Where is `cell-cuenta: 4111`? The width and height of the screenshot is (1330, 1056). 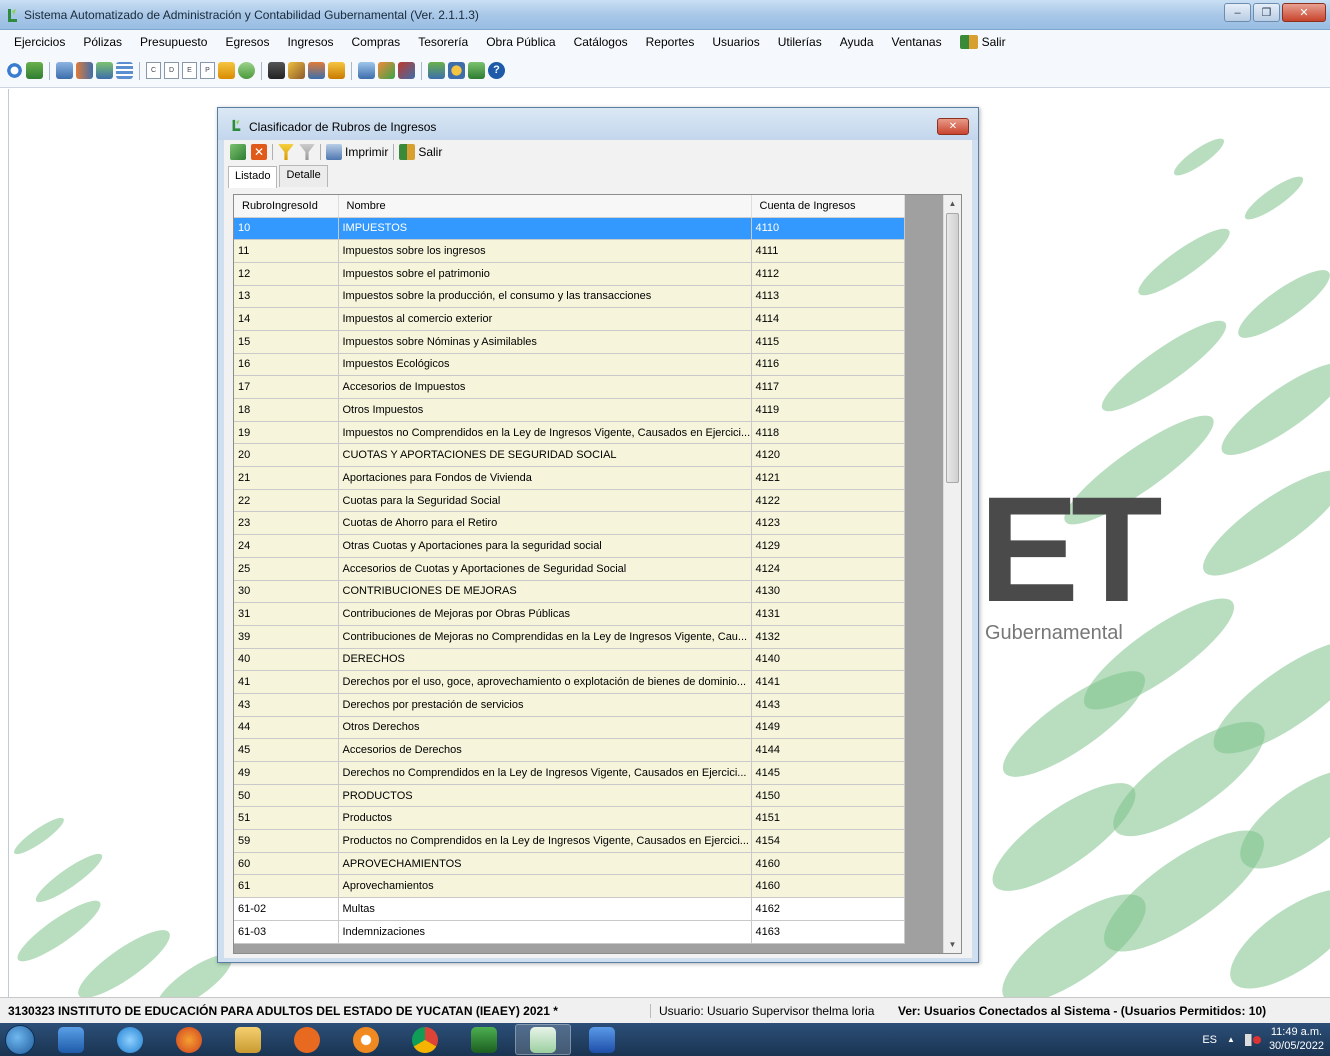 cell-cuenta: 4111 is located at coordinates (828, 251).